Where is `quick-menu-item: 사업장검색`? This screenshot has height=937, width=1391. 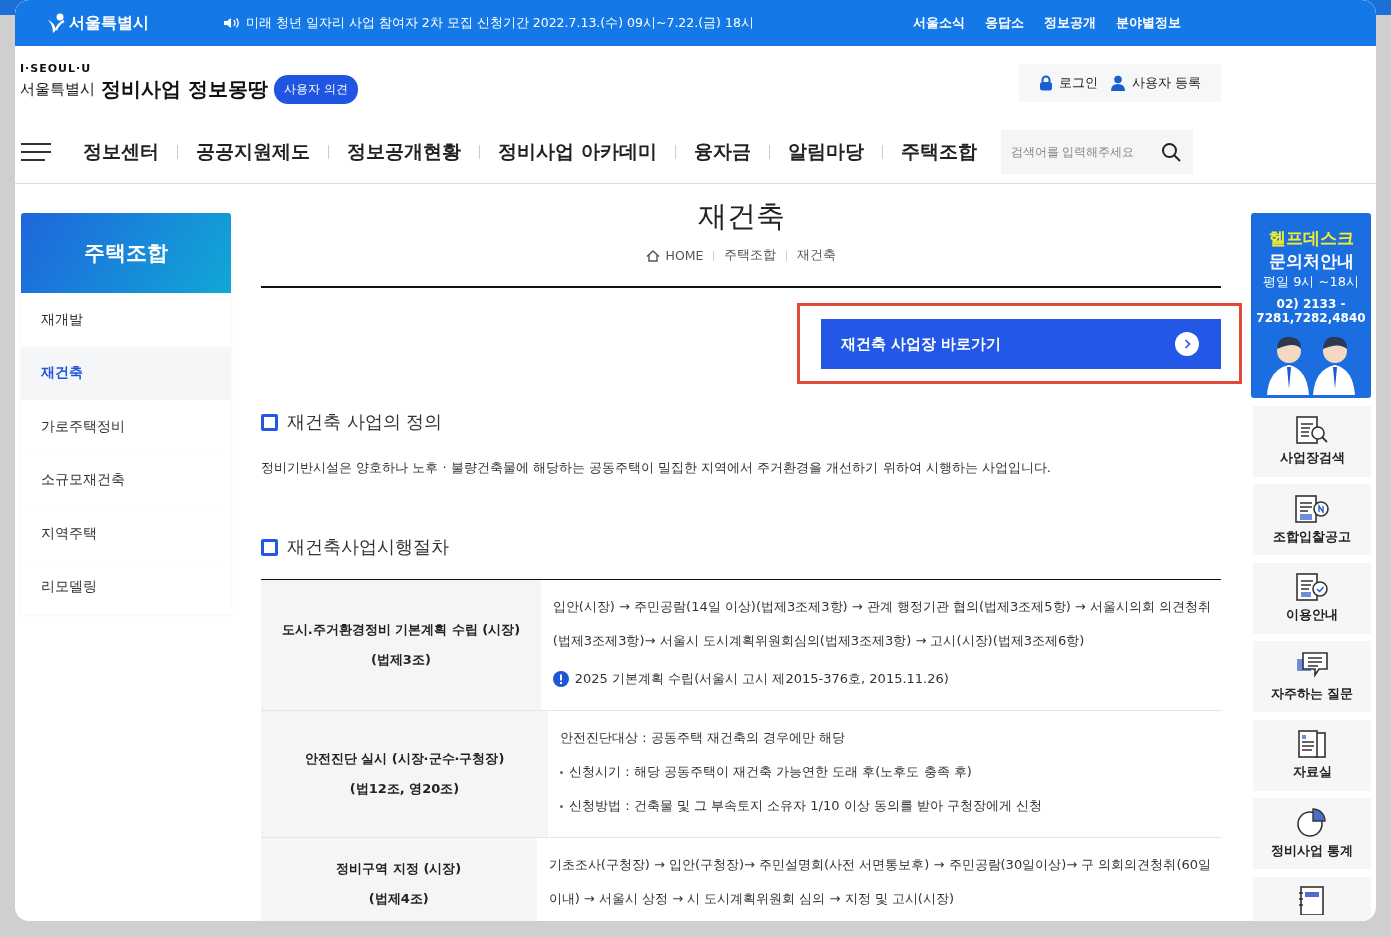
quick-menu-item: 사업장검색 is located at coordinates (1312, 441).